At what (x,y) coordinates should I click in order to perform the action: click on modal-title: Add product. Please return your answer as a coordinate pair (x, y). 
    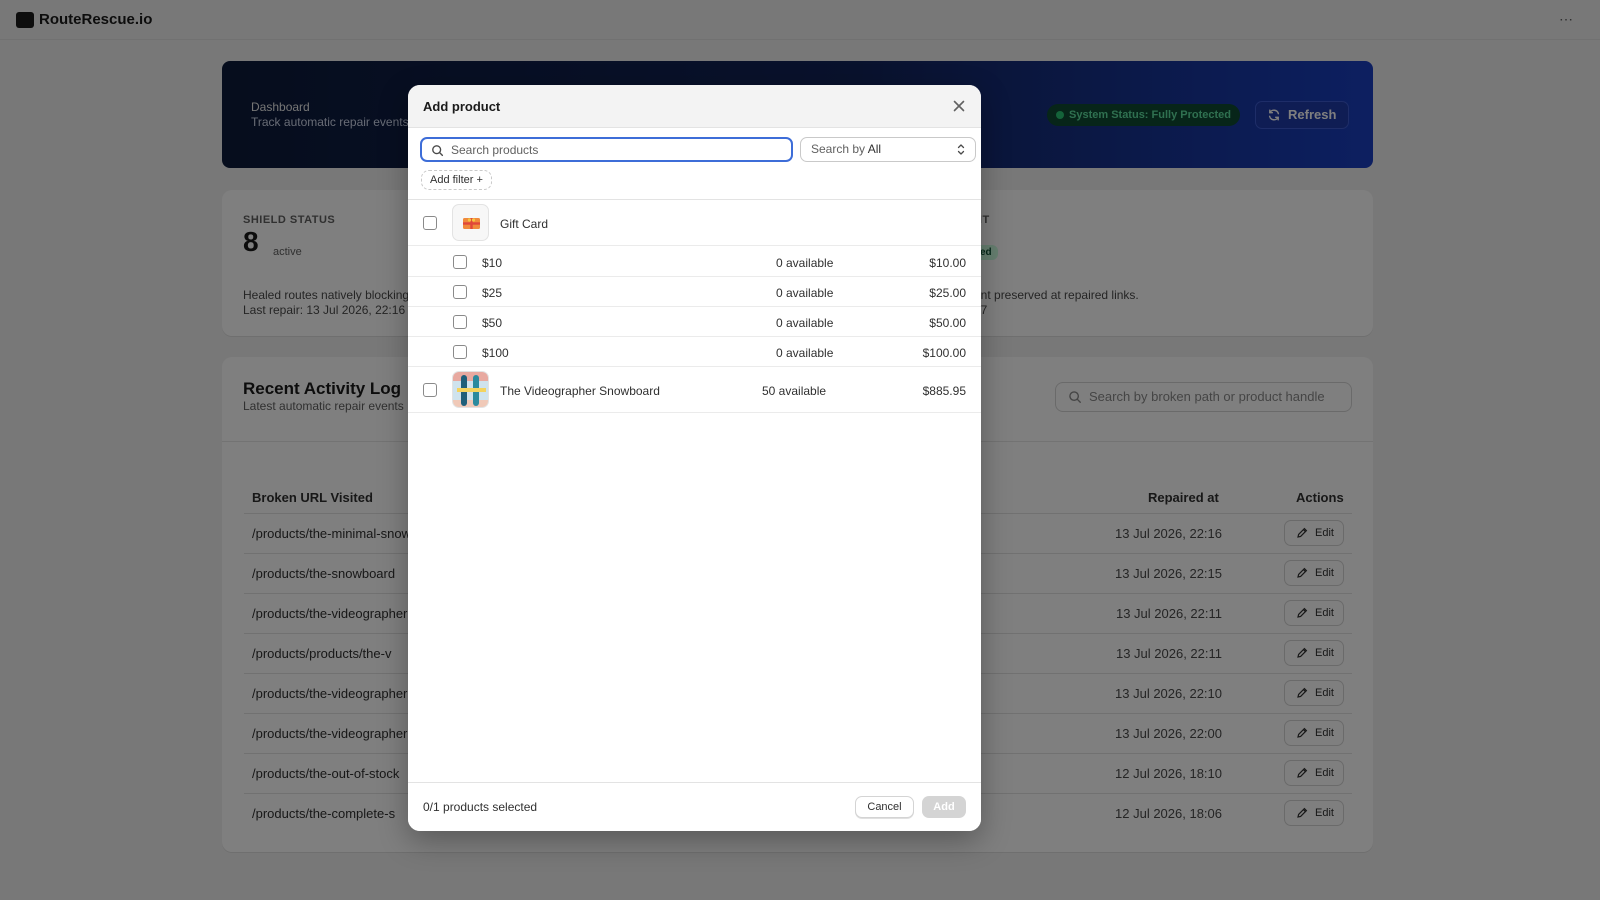
    Looking at the image, I should click on (462, 106).